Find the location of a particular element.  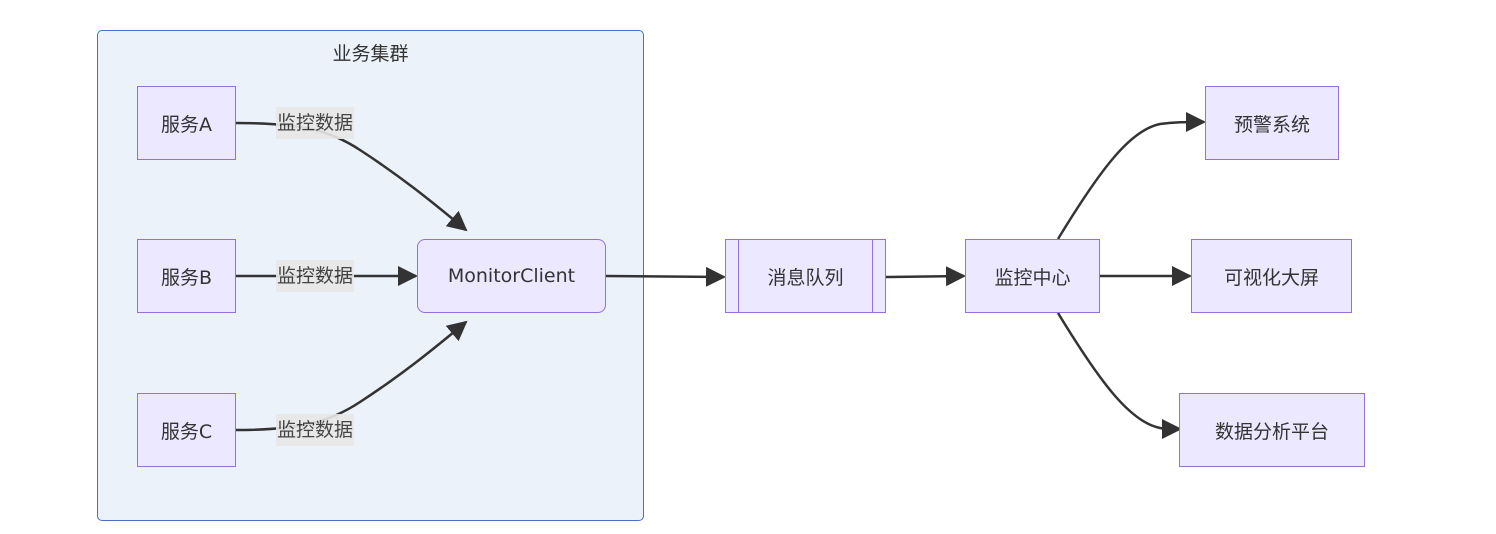

node-service-b: 服务B is located at coordinates (186, 276).